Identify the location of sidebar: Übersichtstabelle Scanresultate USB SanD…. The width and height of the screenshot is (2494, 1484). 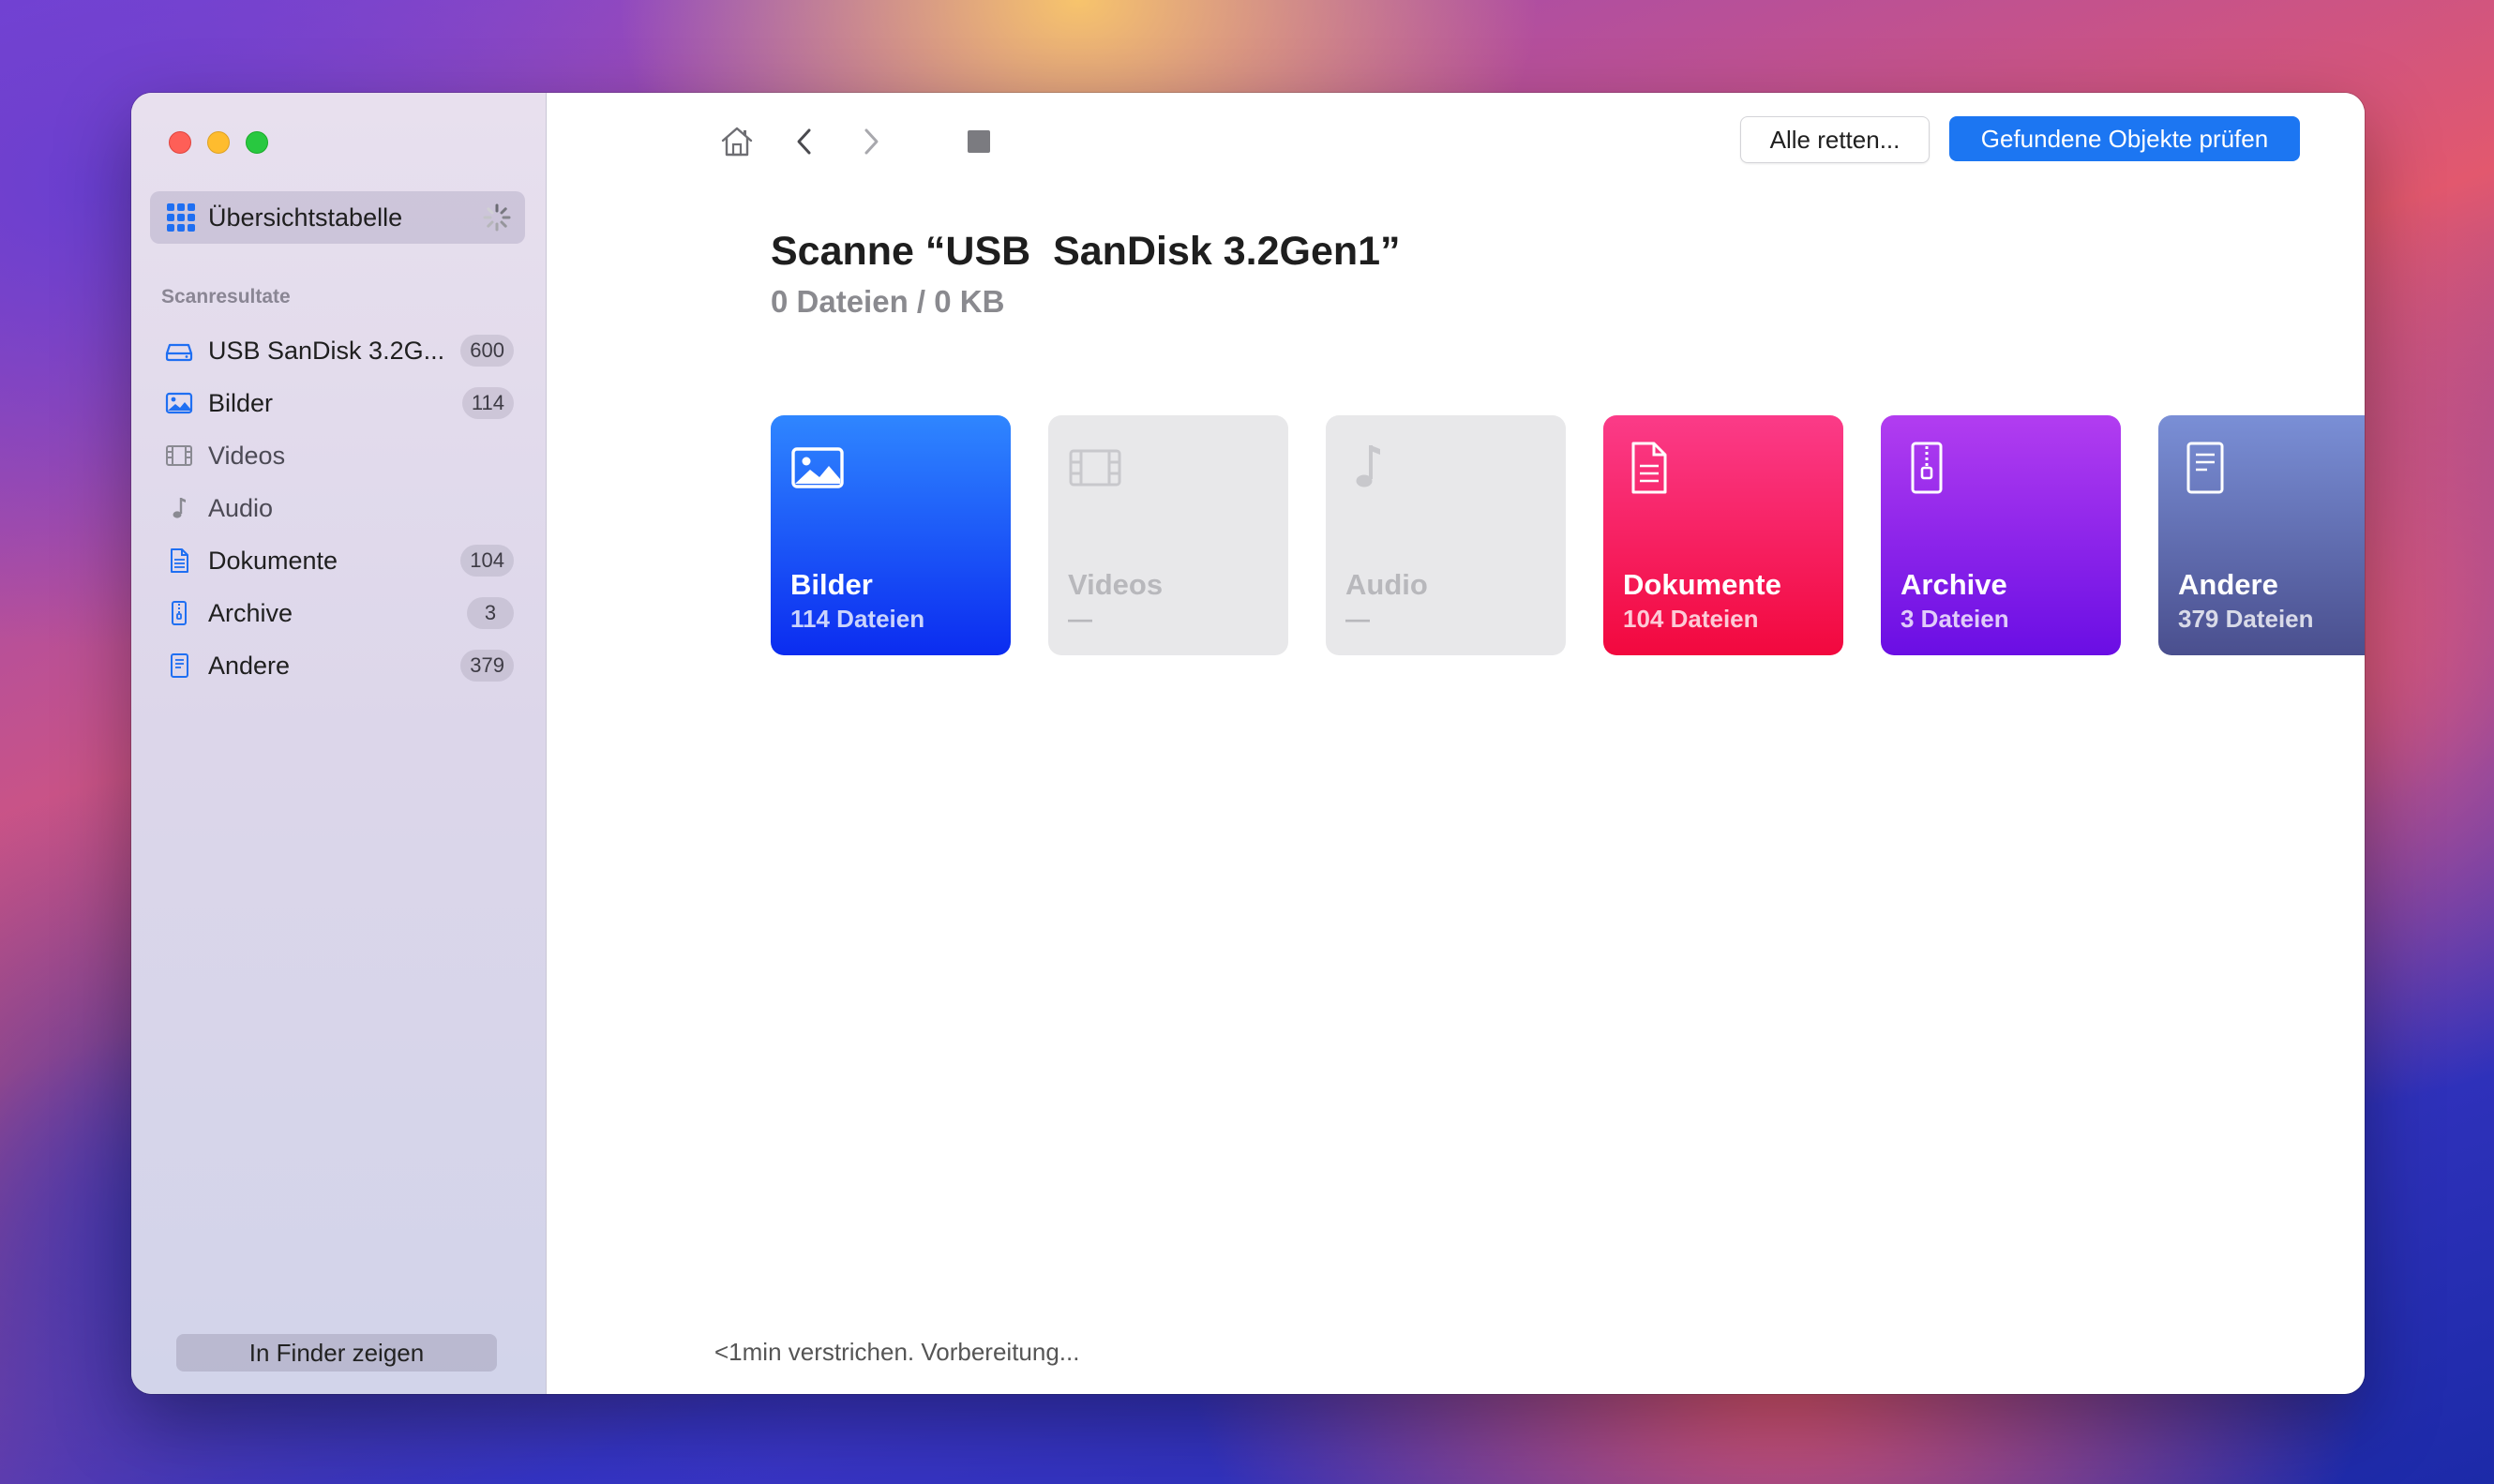
(339, 743).